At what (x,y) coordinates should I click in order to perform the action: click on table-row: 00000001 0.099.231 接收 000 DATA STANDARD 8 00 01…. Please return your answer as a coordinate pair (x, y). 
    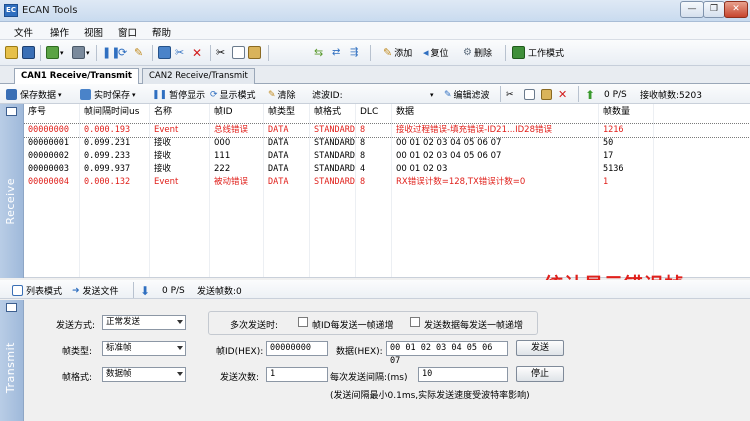
    Looking at the image, I should click on (387, 143).